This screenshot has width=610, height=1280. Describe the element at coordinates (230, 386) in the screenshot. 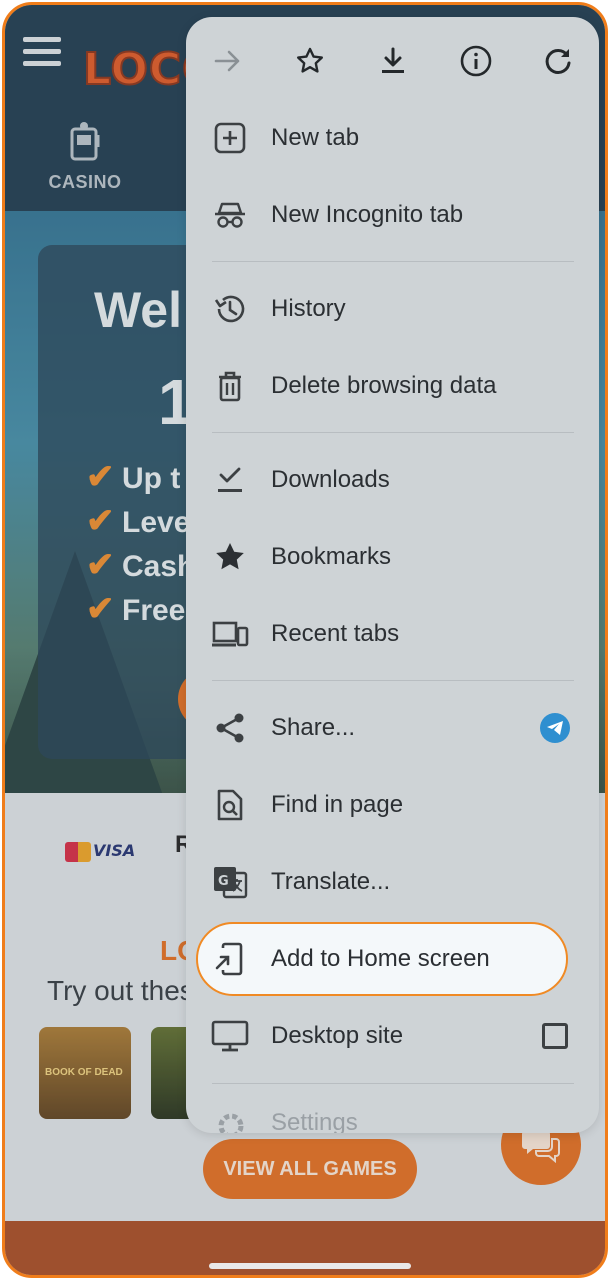

I see `trash-icon` at that location.